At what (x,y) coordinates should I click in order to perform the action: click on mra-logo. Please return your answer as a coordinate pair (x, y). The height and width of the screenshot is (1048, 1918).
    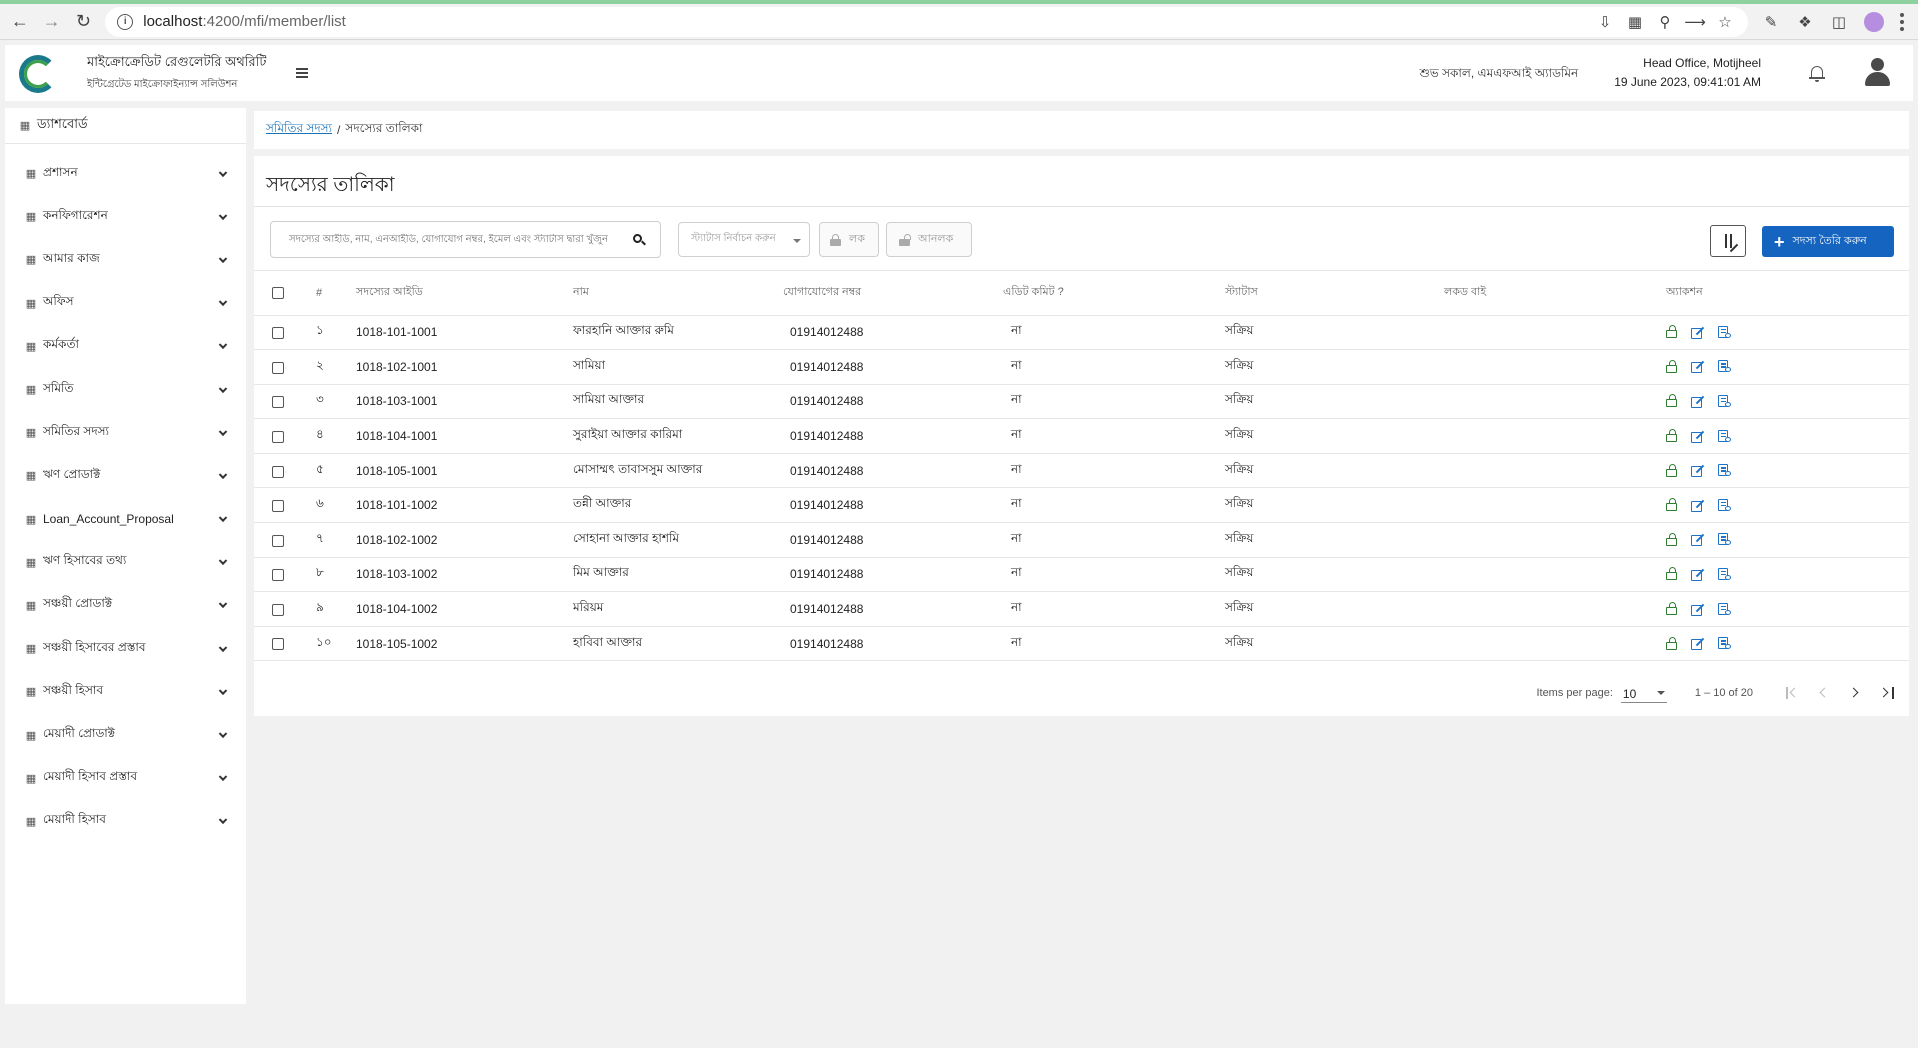
    Looking at the image, I should click on (48, 73).